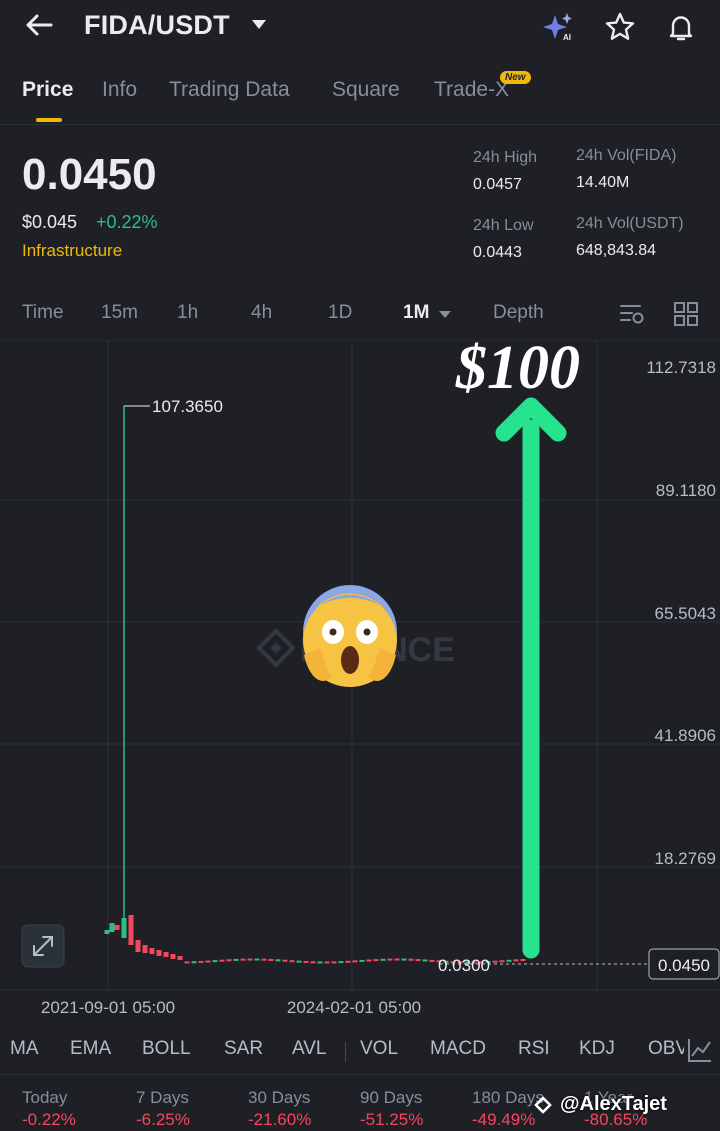 This screenshot has width=720, height=1131. I want to click on vol-base-label: 24h Vol(FIDA), so click(626, 155).